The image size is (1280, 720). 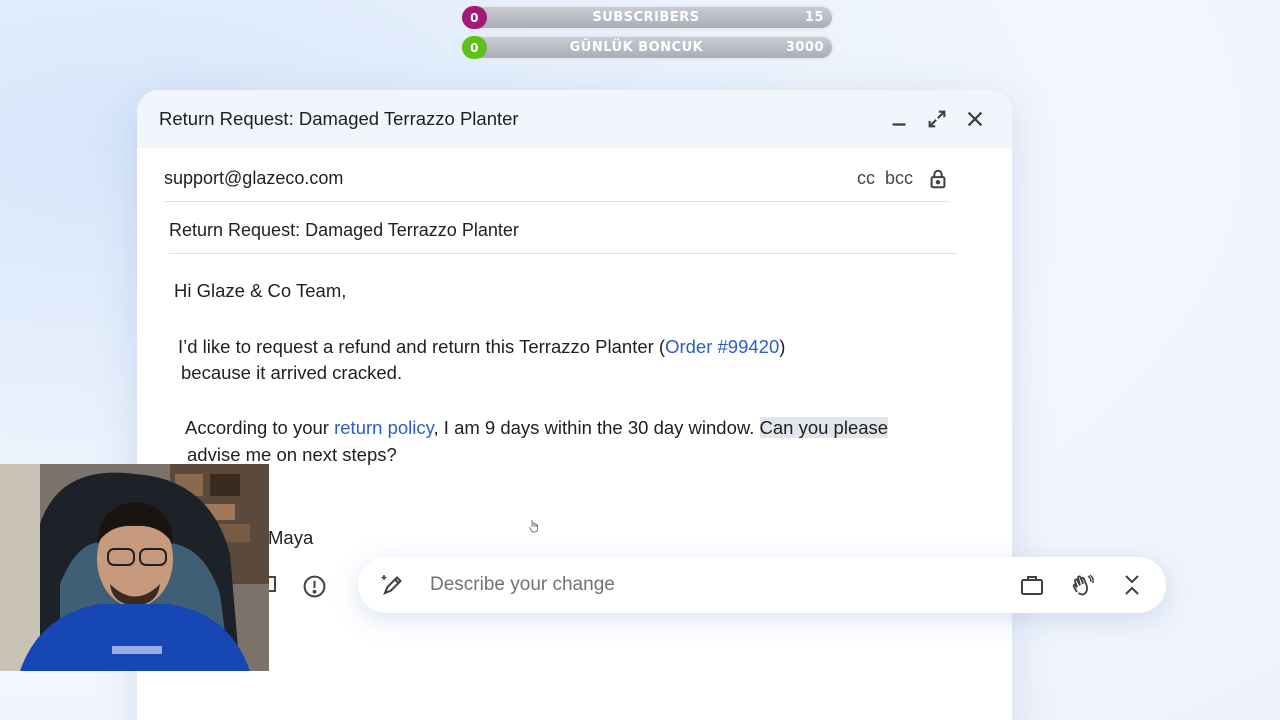 I want to click on minimize-icon, so click(x=899, y=124).